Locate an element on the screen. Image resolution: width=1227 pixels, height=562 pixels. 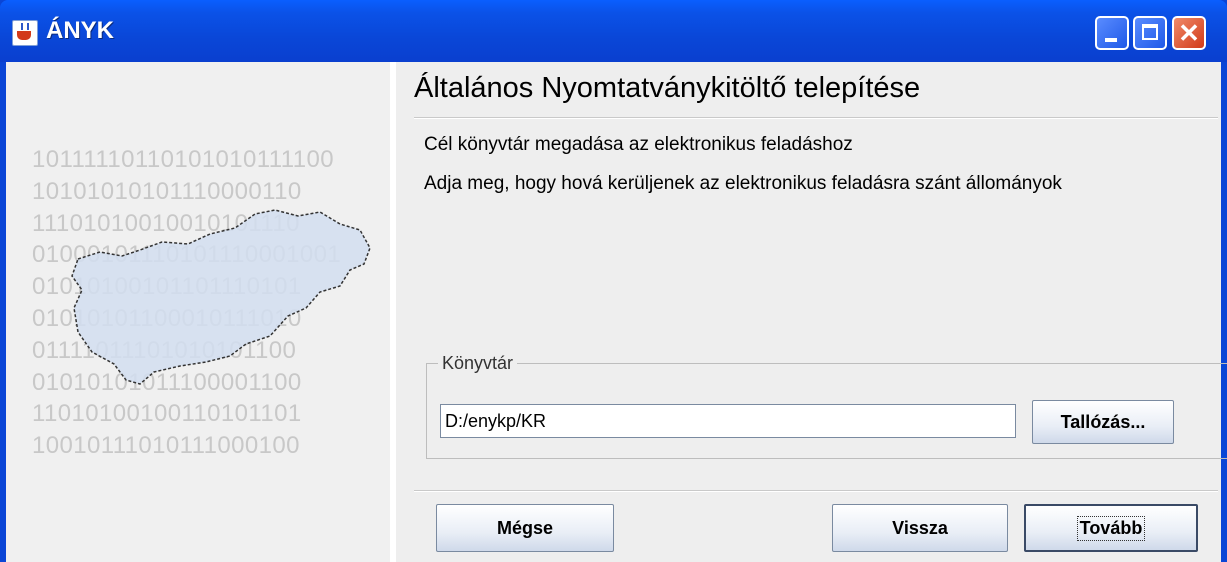
title-bar: ÁNYK ✕ is located at coordinates (613, 31).